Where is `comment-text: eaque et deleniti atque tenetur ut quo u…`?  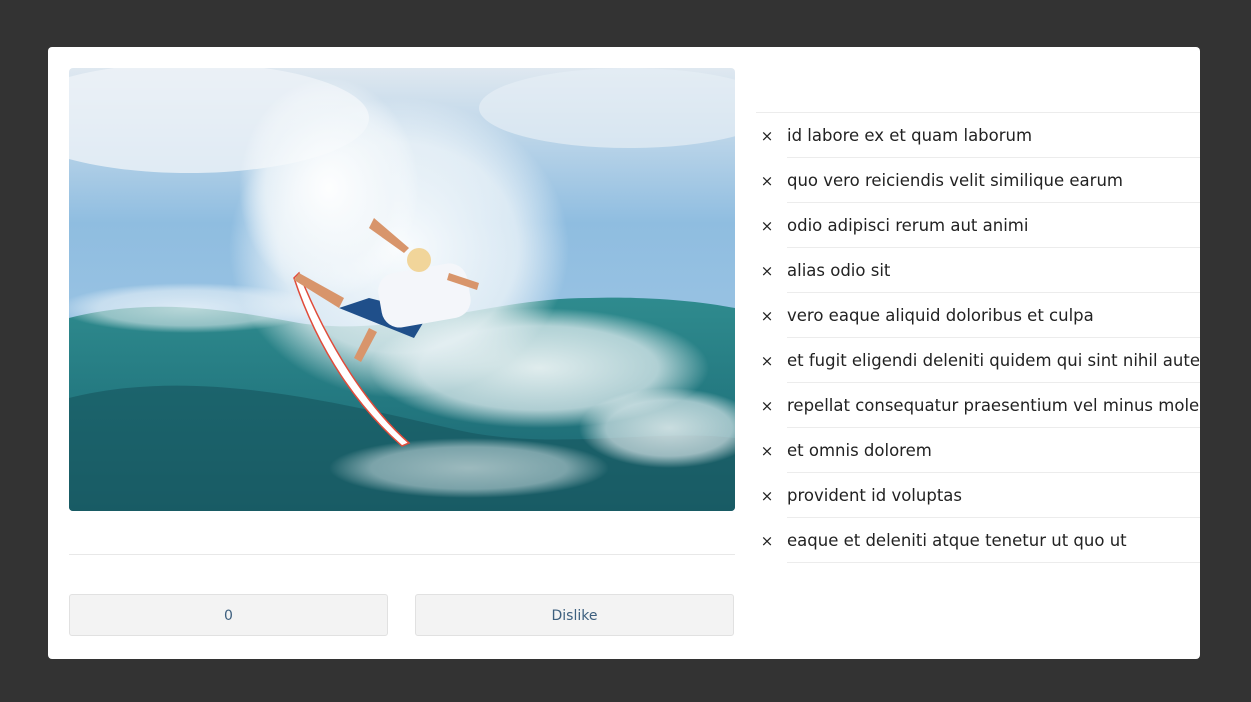
comment-text: eaque et deleniti atque tenetur ut quo u… is located at coordinates (957, 540).